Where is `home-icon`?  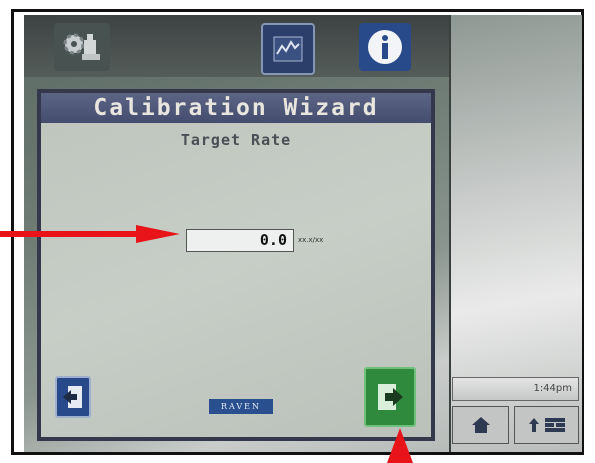
home-icon is located at coordinates (480, 425).